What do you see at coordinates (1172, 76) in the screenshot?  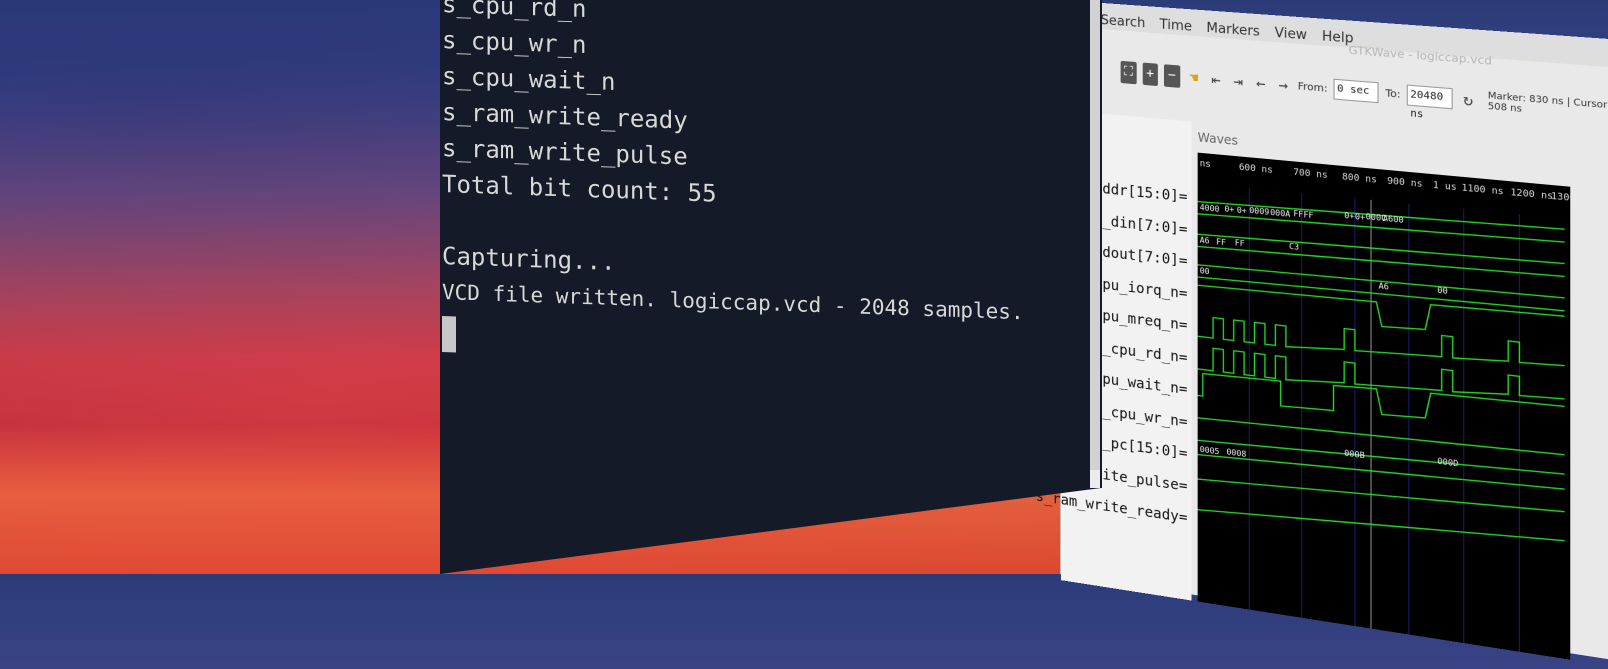 I see `zoom-out-icon: −` at bounding box center [1172, 76].